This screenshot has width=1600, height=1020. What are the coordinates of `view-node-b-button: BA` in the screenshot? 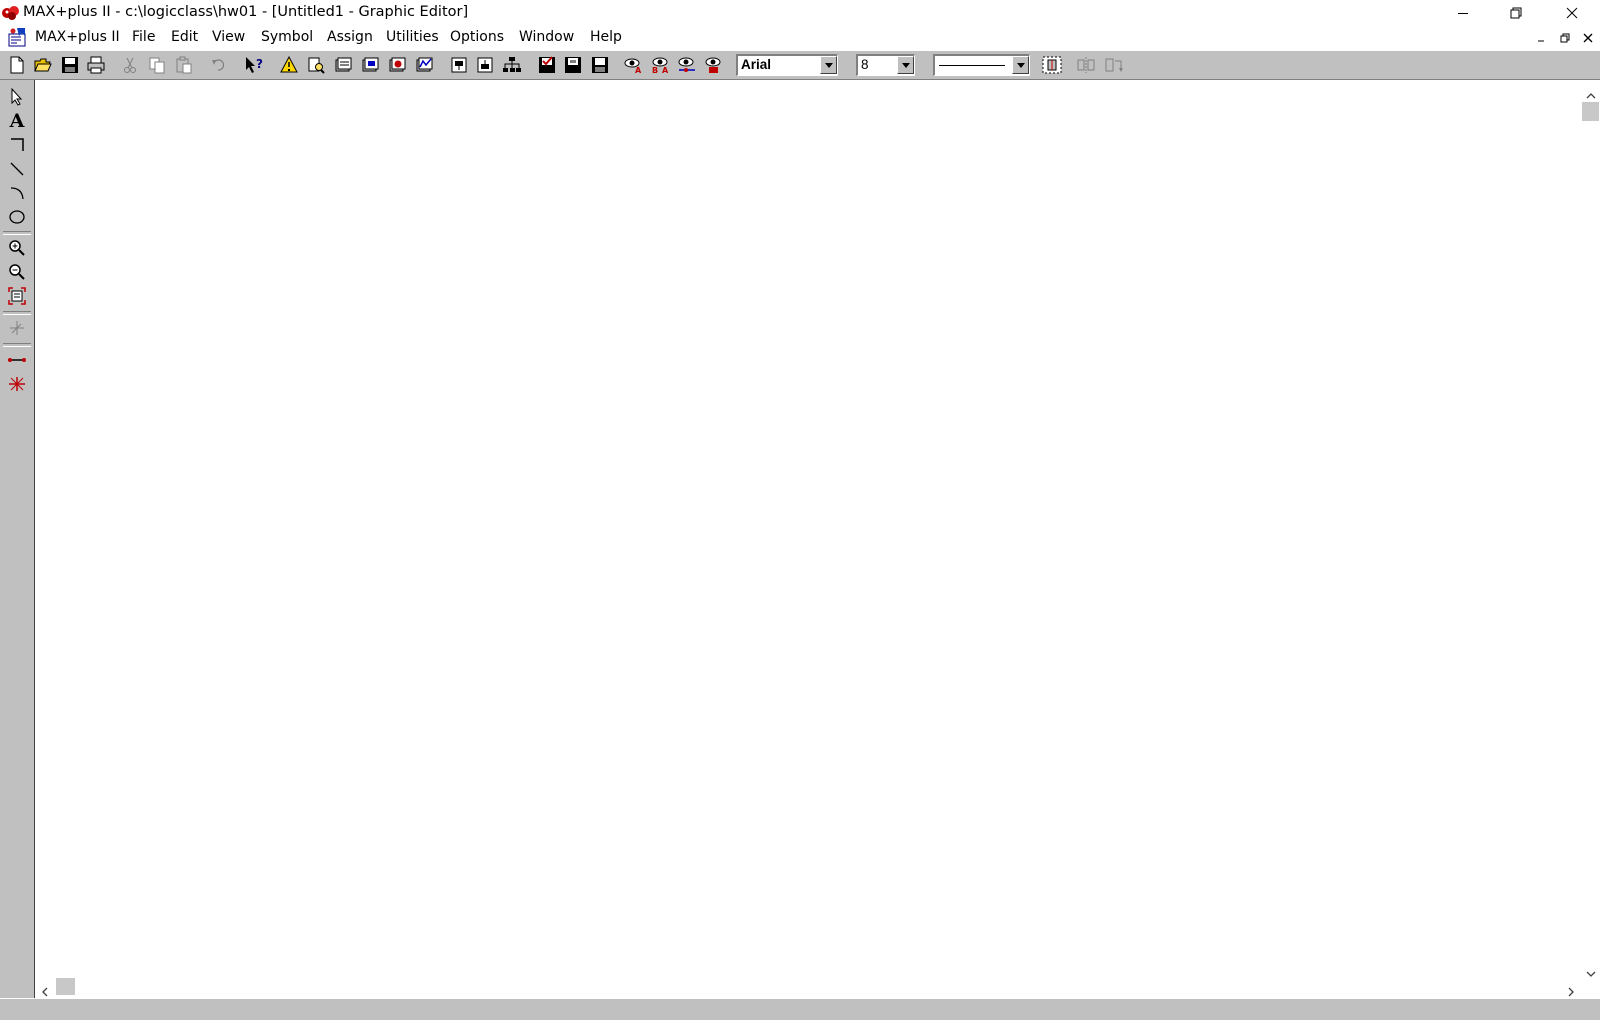 It's located at (661, 65).